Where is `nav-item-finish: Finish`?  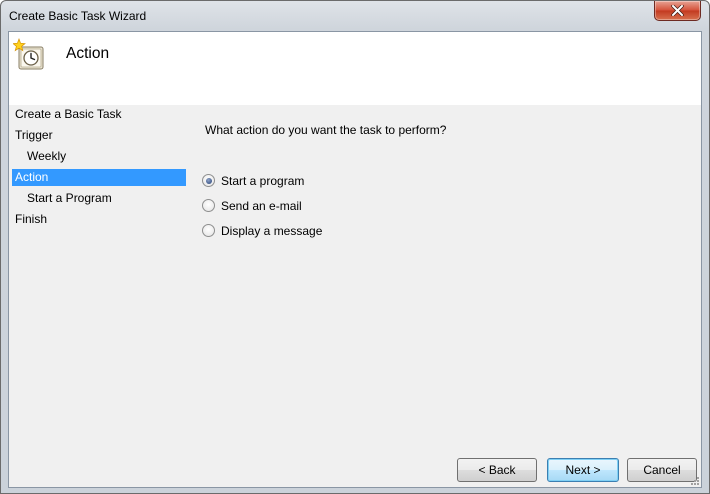
nav-item-finish: Finish is located at coordinates (99, 219).